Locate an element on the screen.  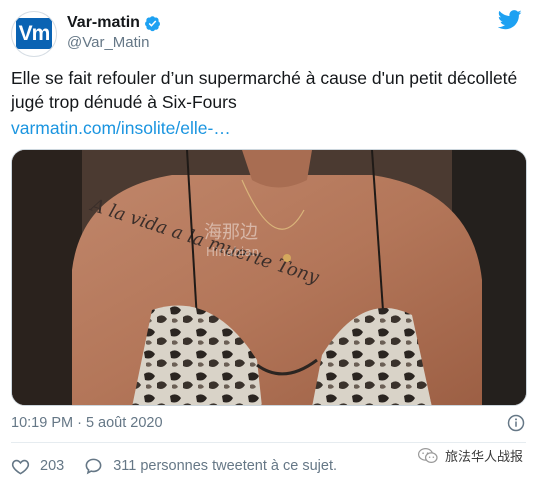
avatar: Vm is located at coordinates (34, 34).